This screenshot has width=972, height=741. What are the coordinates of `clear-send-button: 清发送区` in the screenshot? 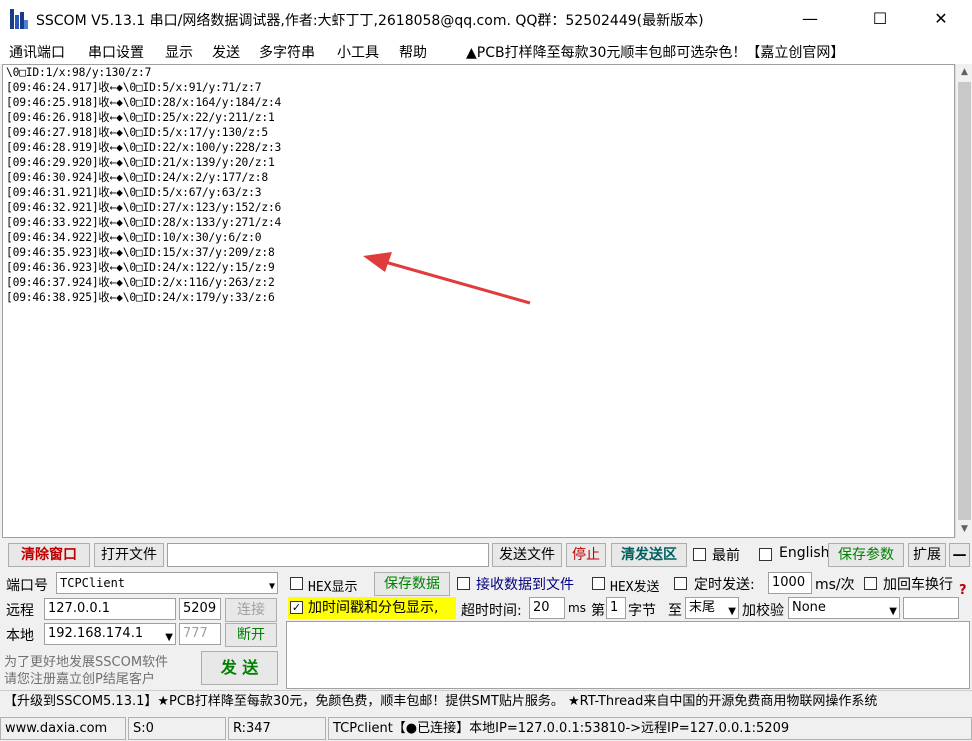 It's located at (649, 555).